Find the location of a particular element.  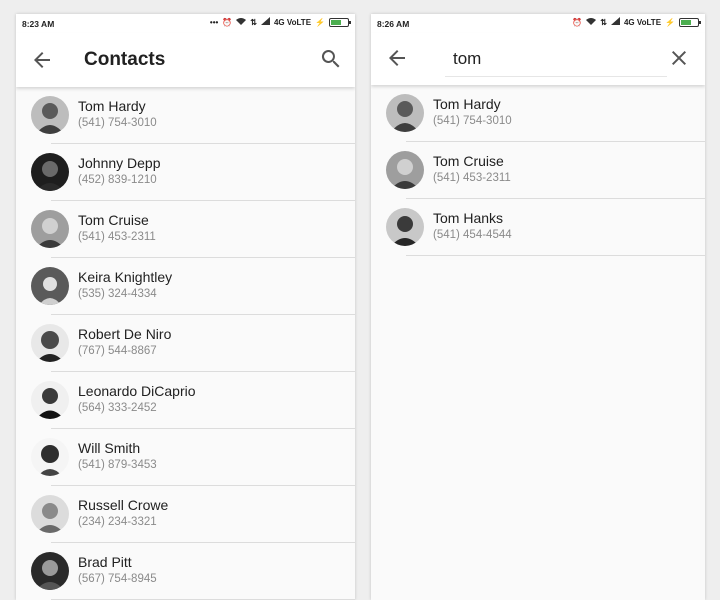

search-input is located at coordinates (556, 59).